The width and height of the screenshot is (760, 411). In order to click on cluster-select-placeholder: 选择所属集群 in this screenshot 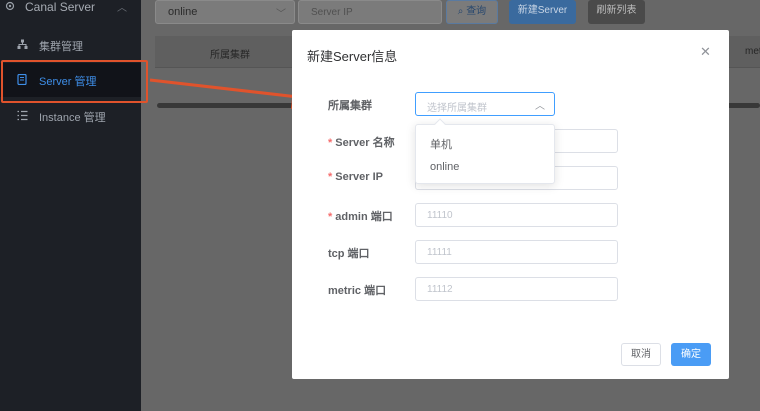, I will do `click(457, 108)`.